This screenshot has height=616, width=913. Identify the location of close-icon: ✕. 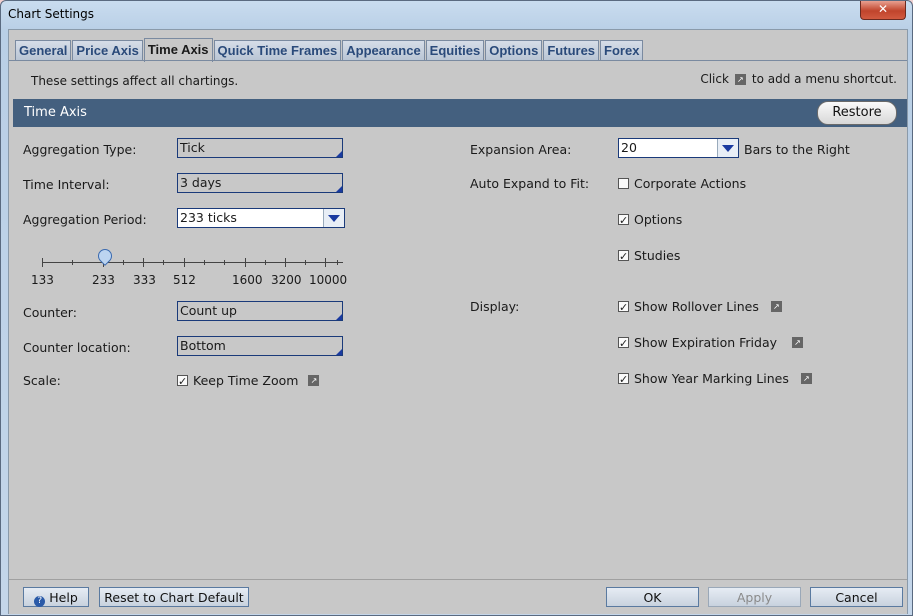
(883, 9).